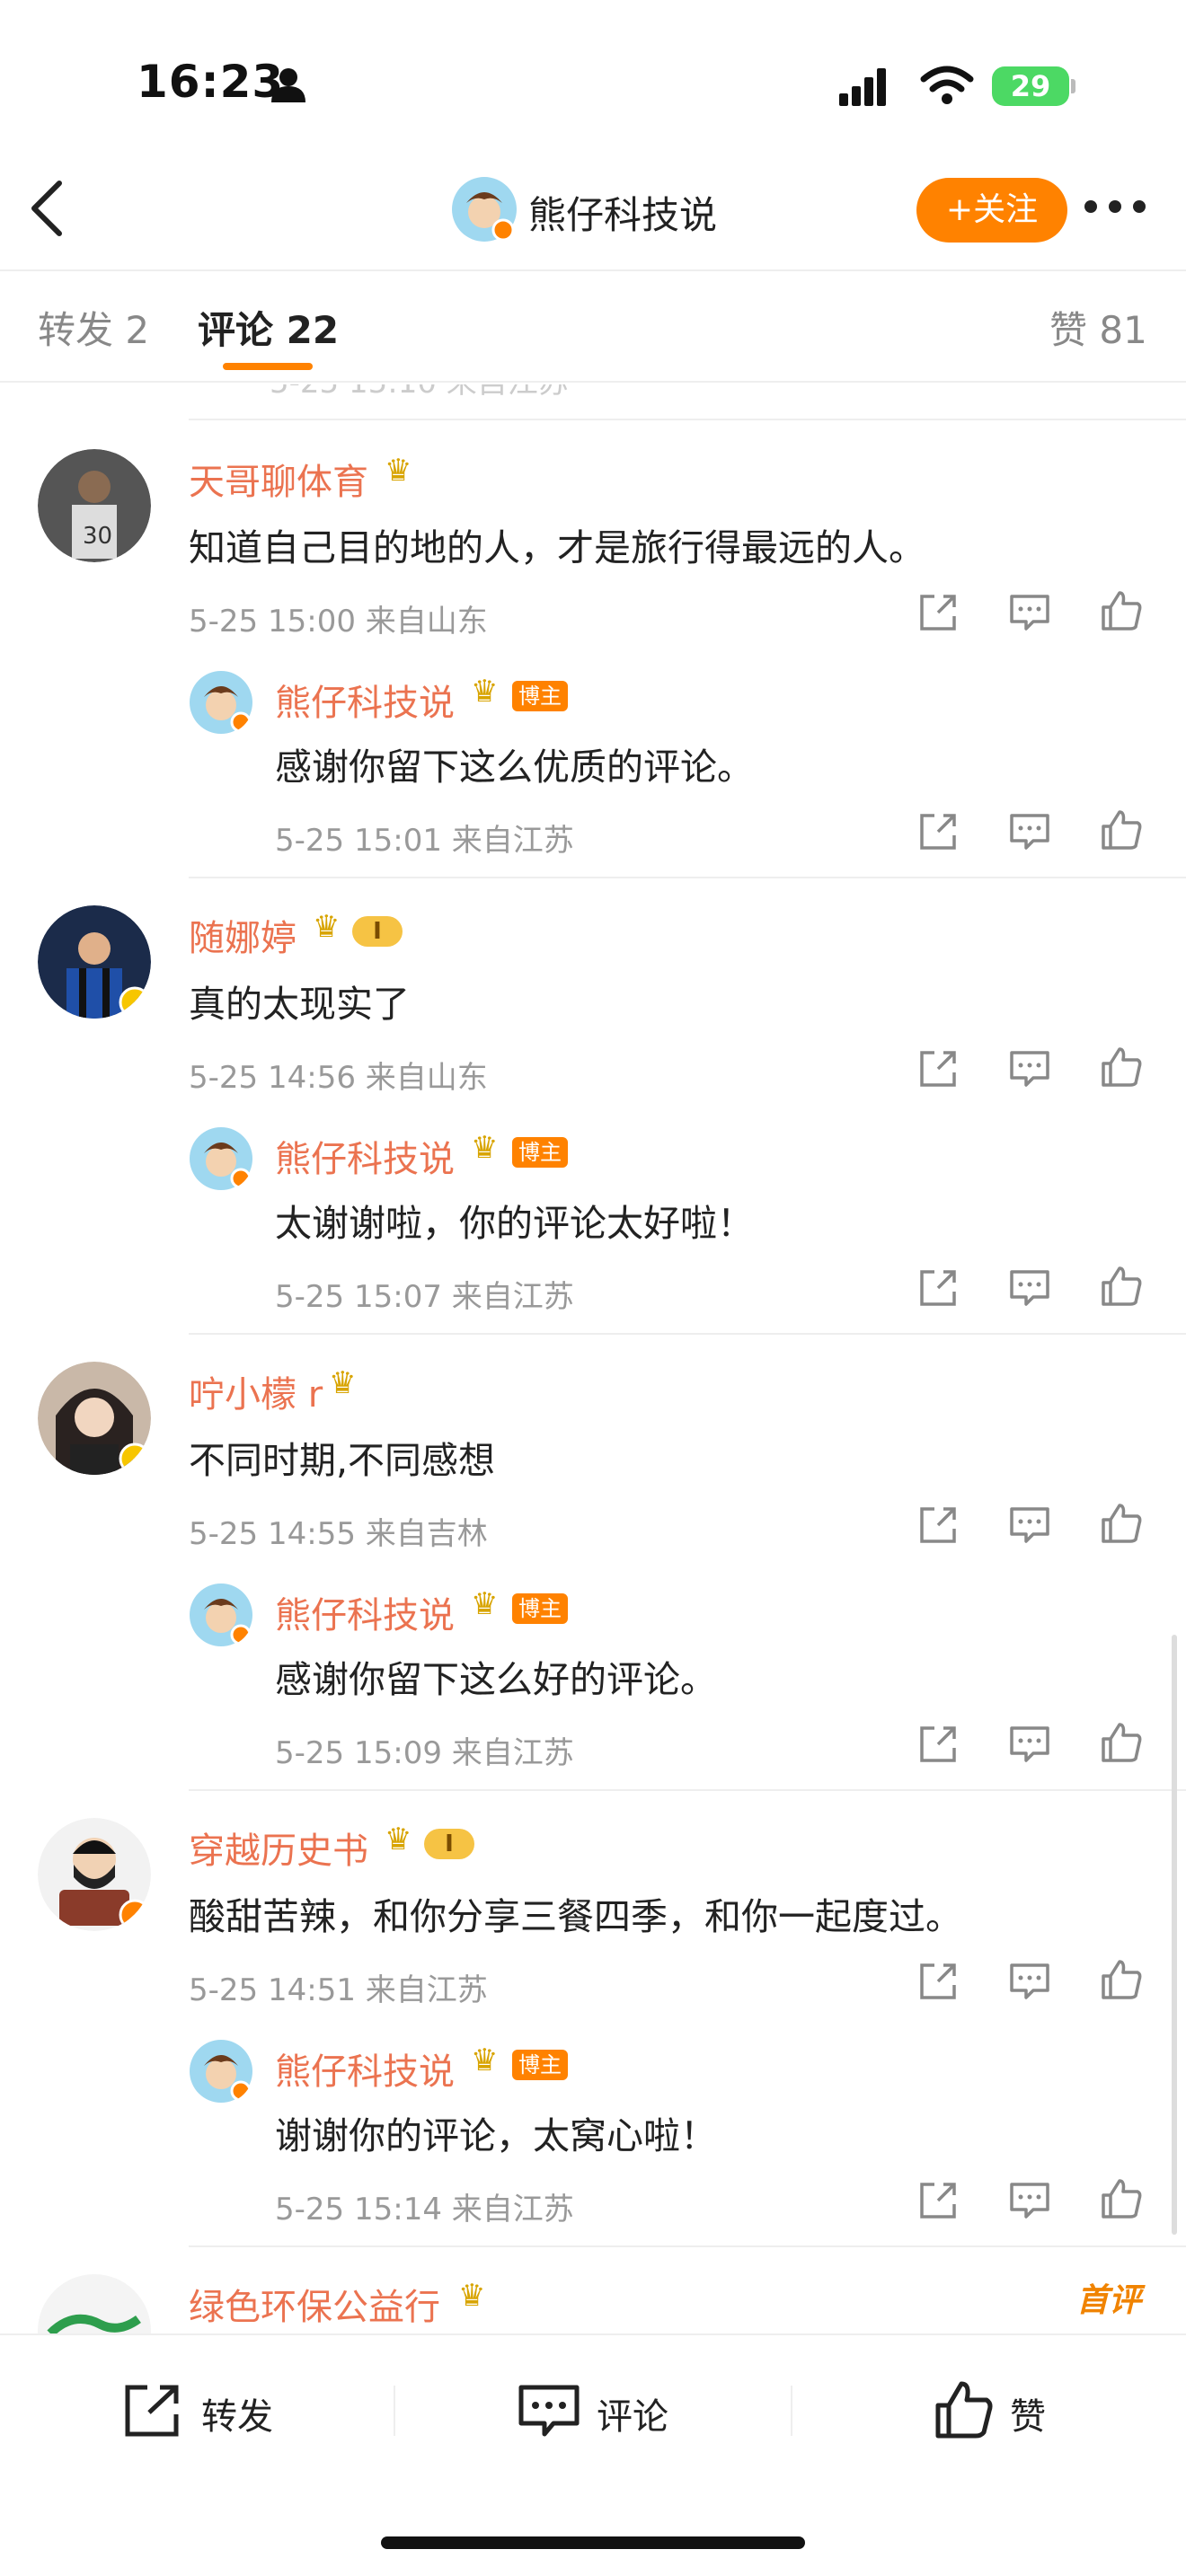 The width and height of the screenshot is (1186, 2576). What do you see at coordinates (1098, 327) in the screenshot?
I see `tab-like: 赞 81` at bounding box center [1098, 327].